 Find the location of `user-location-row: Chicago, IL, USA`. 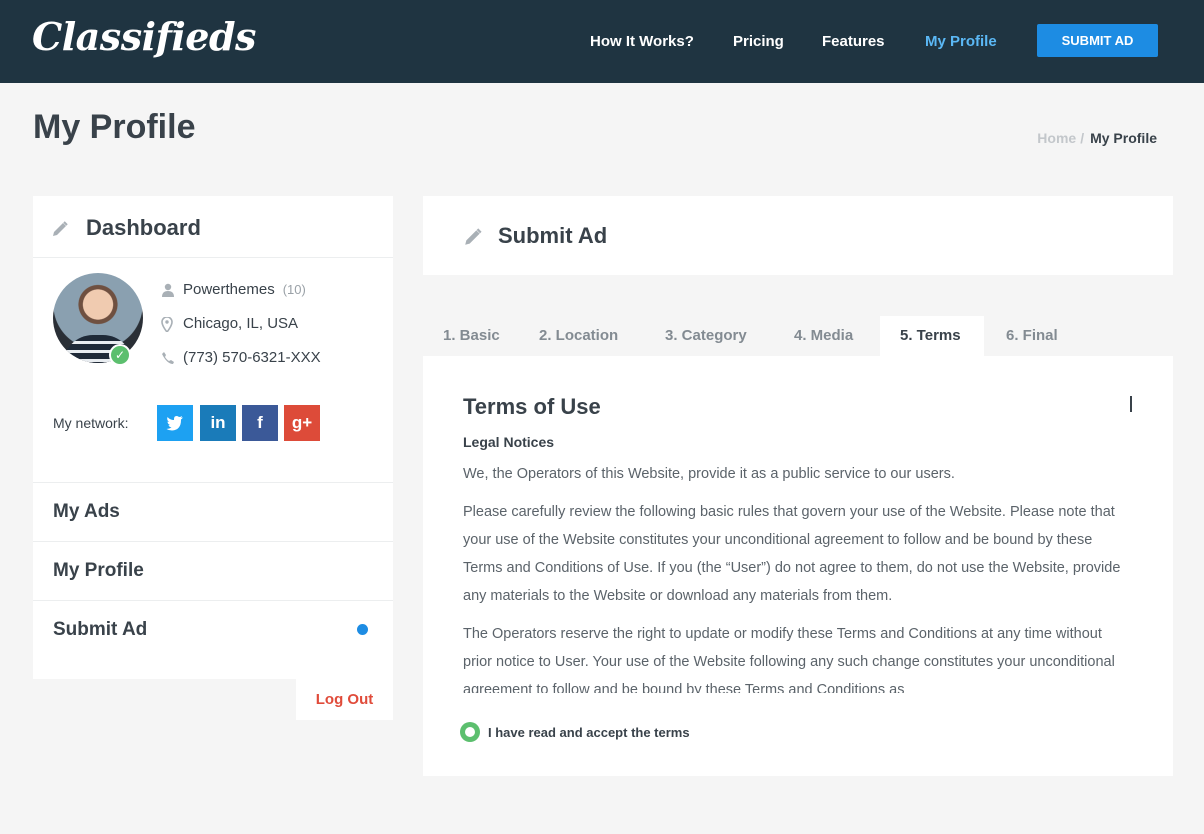

user-location-row: Chicago, IL, USA is located at coordinates (230, 324).